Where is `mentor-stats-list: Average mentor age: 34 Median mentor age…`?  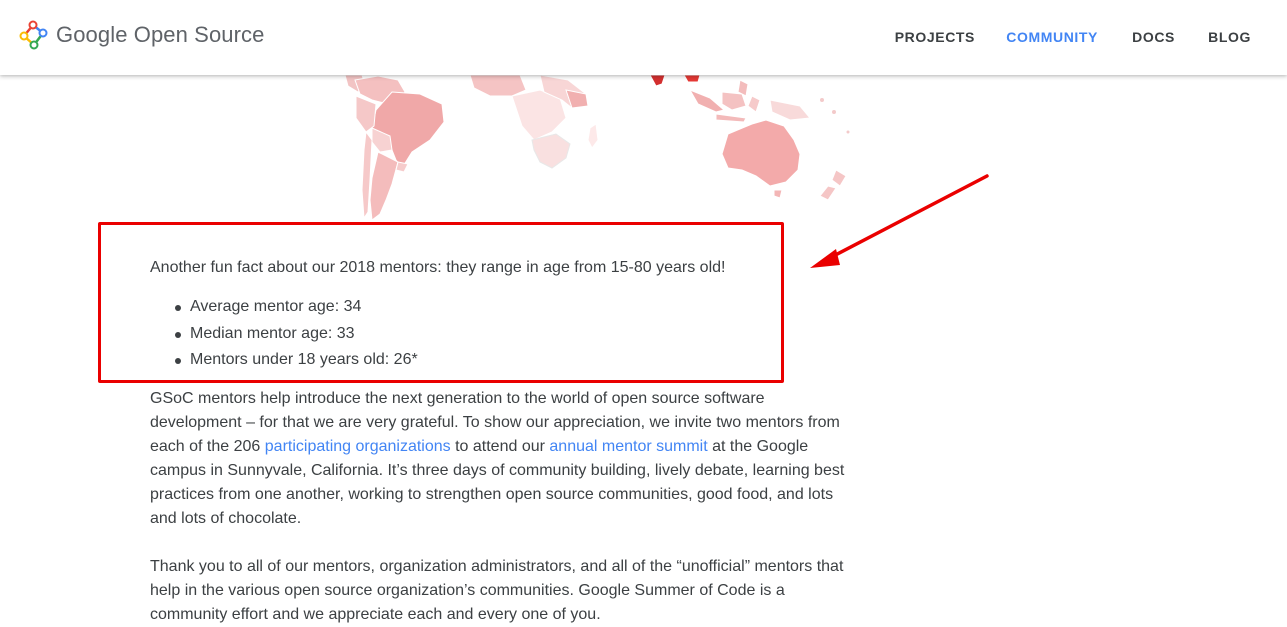 mentor-stats-list: Average mentor age: 34 Median mentor age… is located at coordinates (284, 334).